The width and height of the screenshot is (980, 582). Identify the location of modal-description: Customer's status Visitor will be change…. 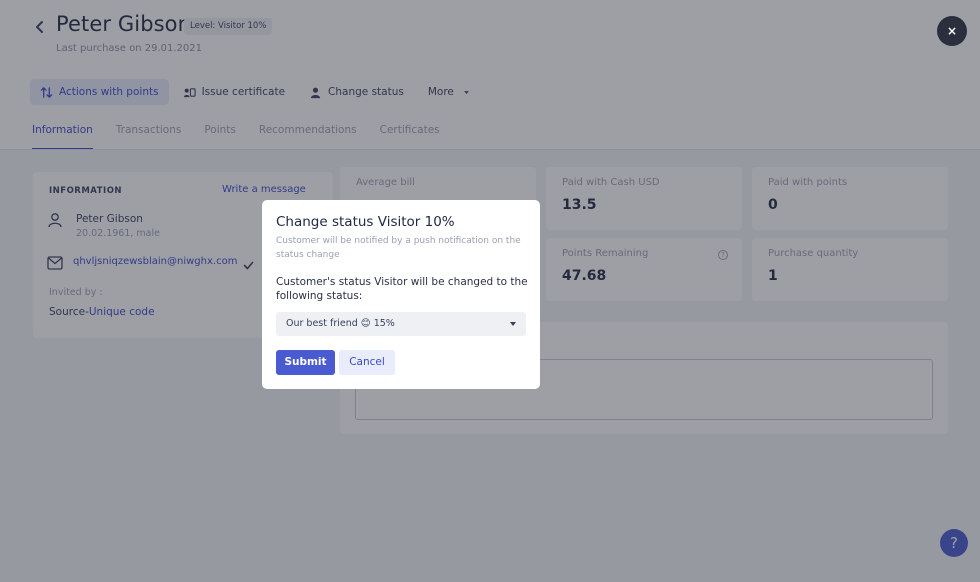
(402, 289).